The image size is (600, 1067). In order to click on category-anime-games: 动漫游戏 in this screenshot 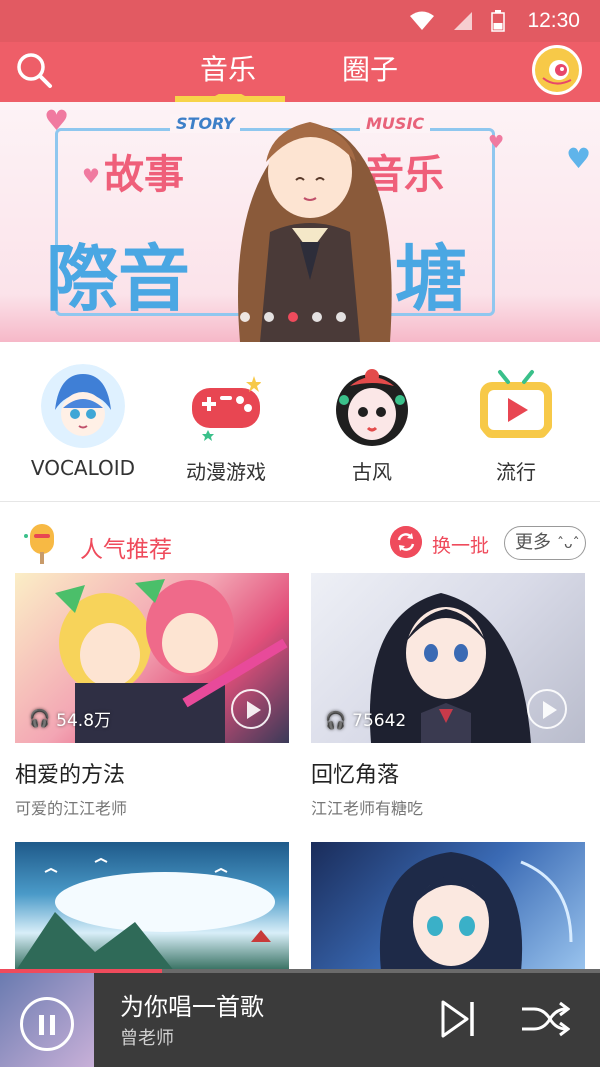, I will do `click(226, 424)`.